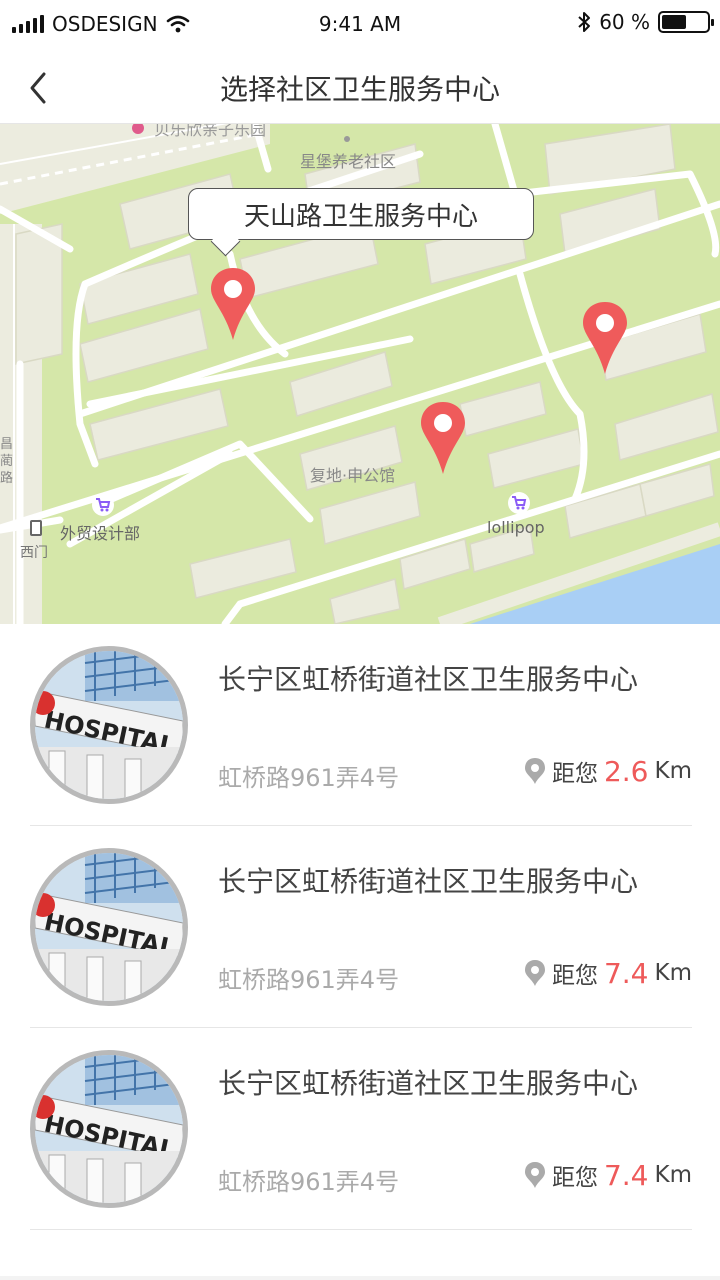 The width and height of the screenshot is (720, 1280). What do you see at coordinates (138, 129) in the screenshot?
I see `poi-park-icon` at bounding box center [138, 129].